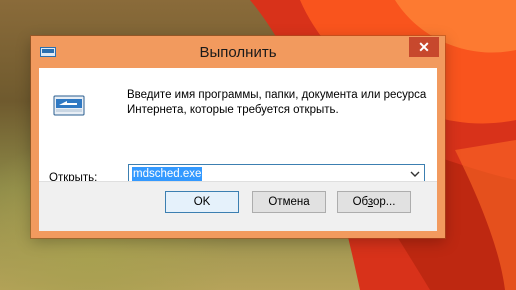 The width and height of the screenshot is (516, 290). What do you see at coordinates (202, 202) in the screenshot?
I see `ok-button: OK` at bounding box center [202, 202].